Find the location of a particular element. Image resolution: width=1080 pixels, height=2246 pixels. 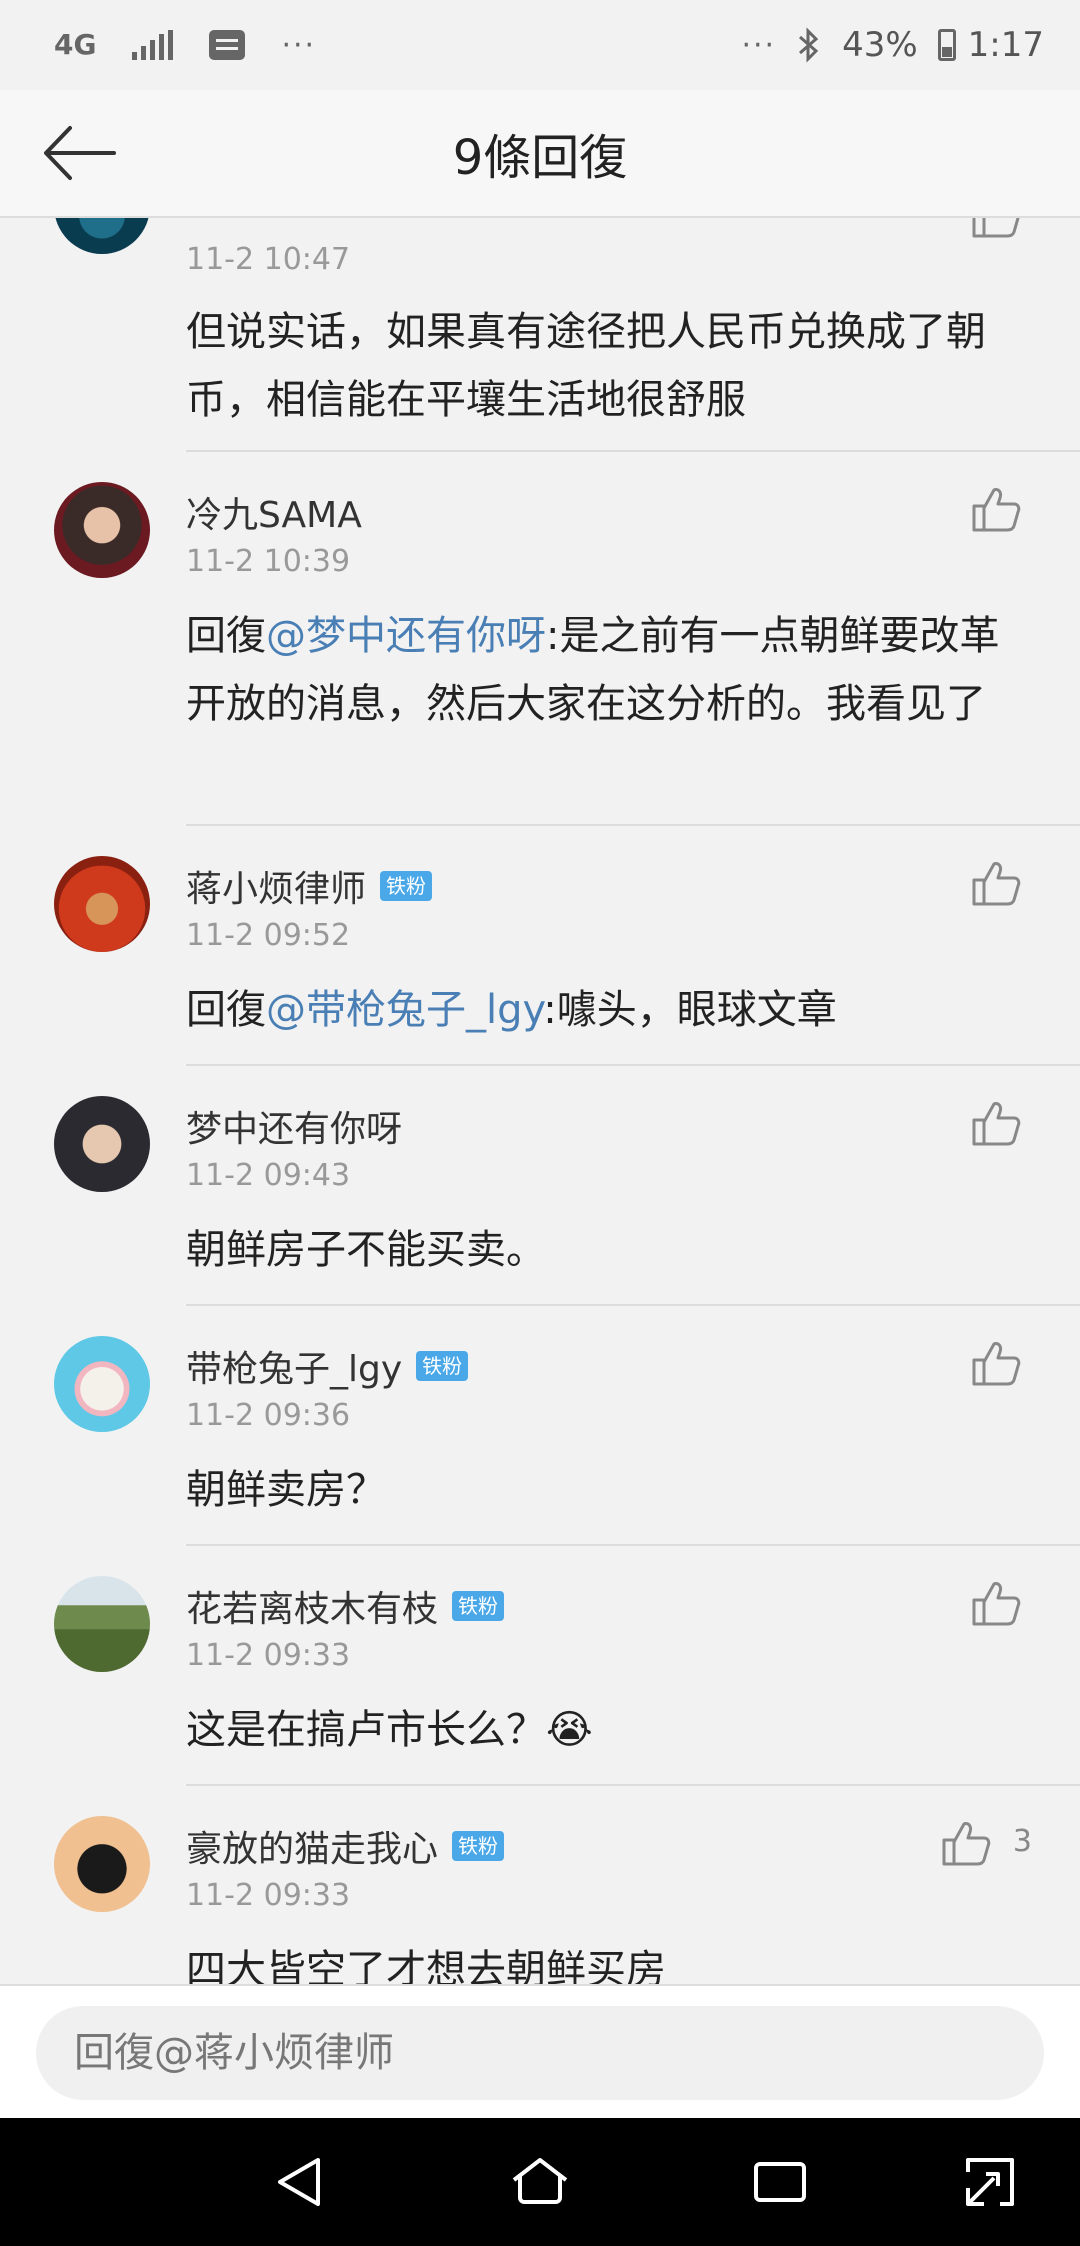

comment-time: 11-2 10:47 is located at coordinates (268, 259).